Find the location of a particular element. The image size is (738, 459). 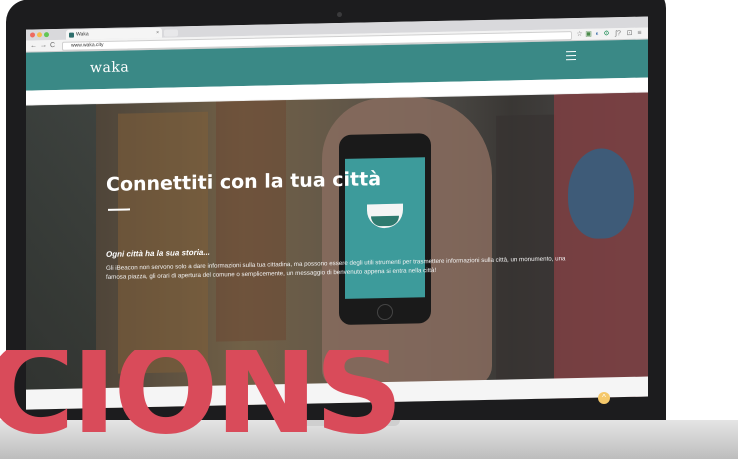

camera-dot is located at coordinates (339, 14).